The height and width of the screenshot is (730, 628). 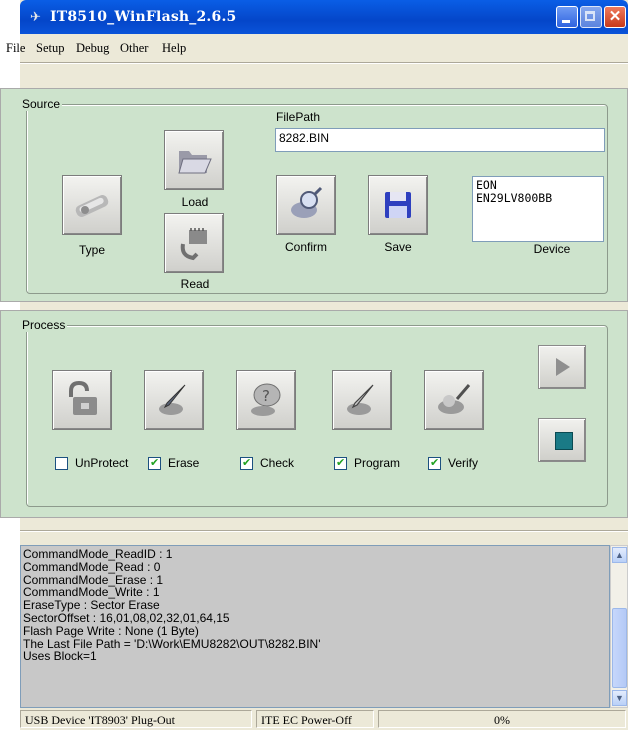 I want to click on close-icon: ✕, so click(x=615, y=16).